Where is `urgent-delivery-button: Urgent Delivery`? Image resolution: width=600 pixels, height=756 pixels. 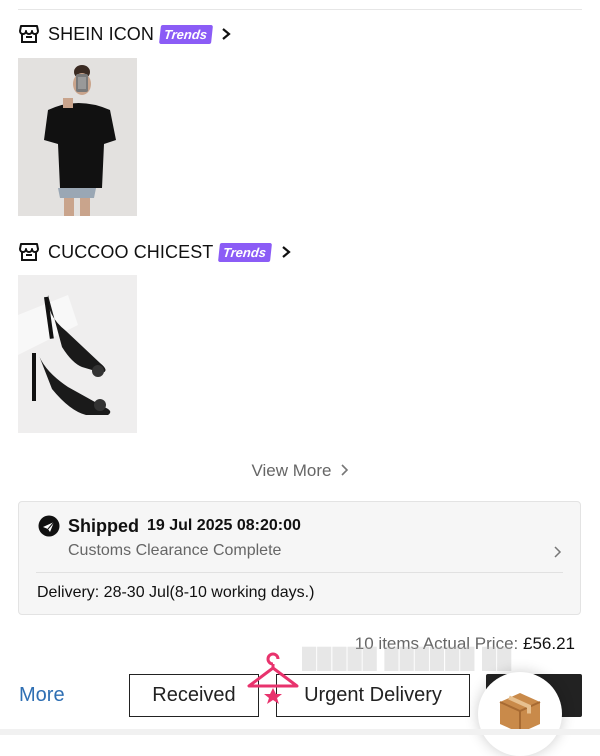
urgent-delivery-button: Urgent Delivery is located at coordinates (373, 695).